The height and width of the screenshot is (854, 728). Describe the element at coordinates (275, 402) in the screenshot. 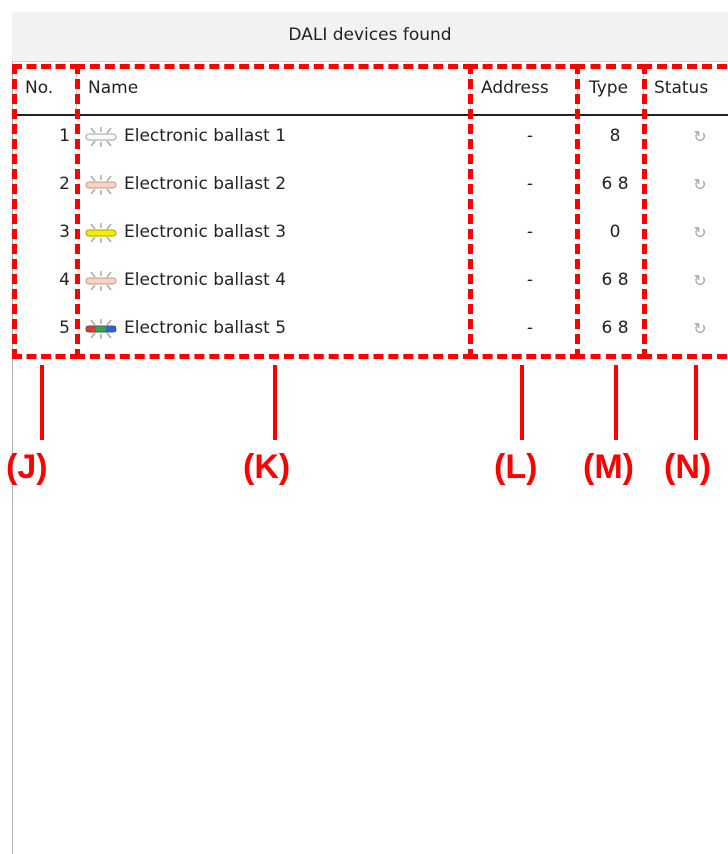

I see `callout-pointer-k` at that location.